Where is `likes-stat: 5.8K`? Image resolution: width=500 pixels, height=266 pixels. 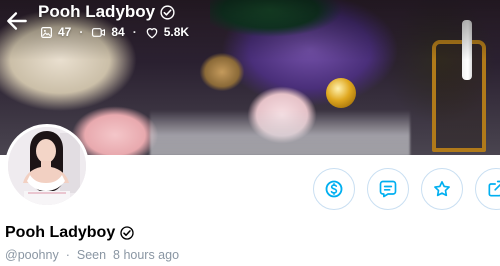
likes-stat: 5.8K is located at coordinates (167, 32).